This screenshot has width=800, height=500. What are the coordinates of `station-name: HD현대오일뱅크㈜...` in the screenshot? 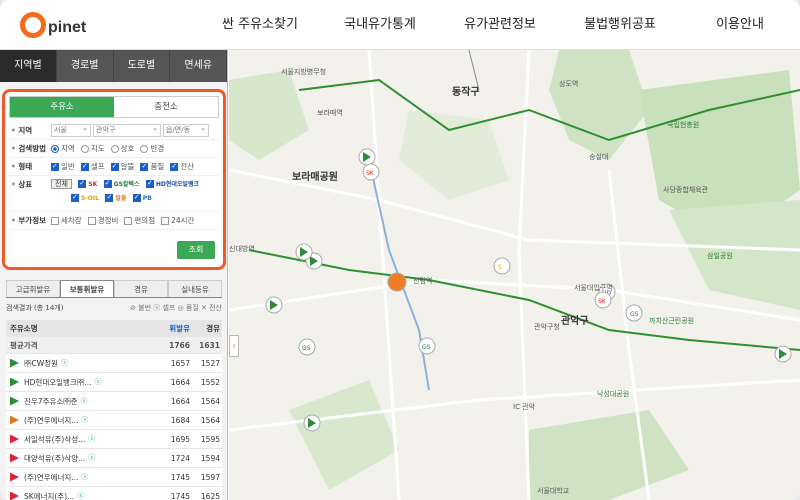 It's located at (57, 382).